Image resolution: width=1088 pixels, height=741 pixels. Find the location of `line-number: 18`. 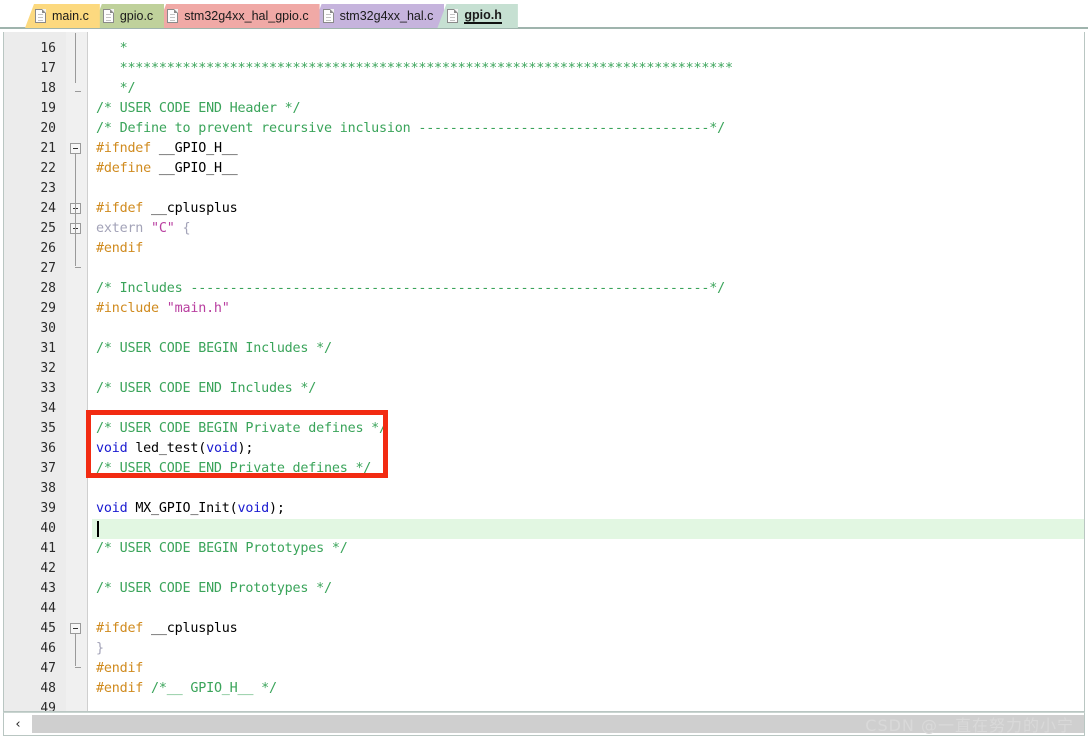

line-number: 18 is located at coordinates (48, 88).